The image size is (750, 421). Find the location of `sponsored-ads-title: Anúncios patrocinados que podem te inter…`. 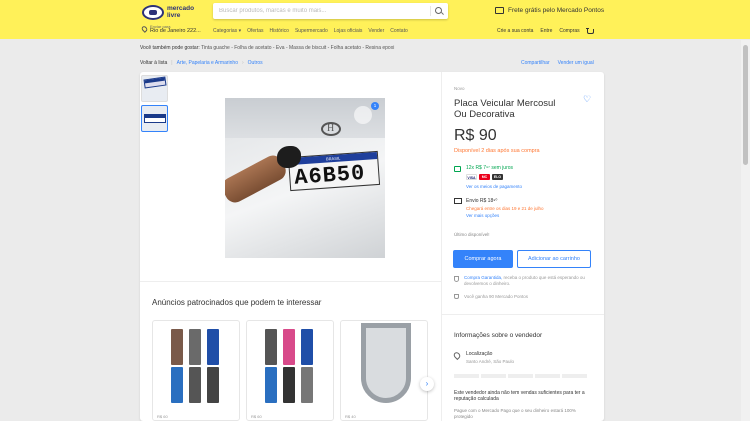

sponsored-ads-title: Anúncios patrocinados que podem te inter… is located at coordinates (237, 302).